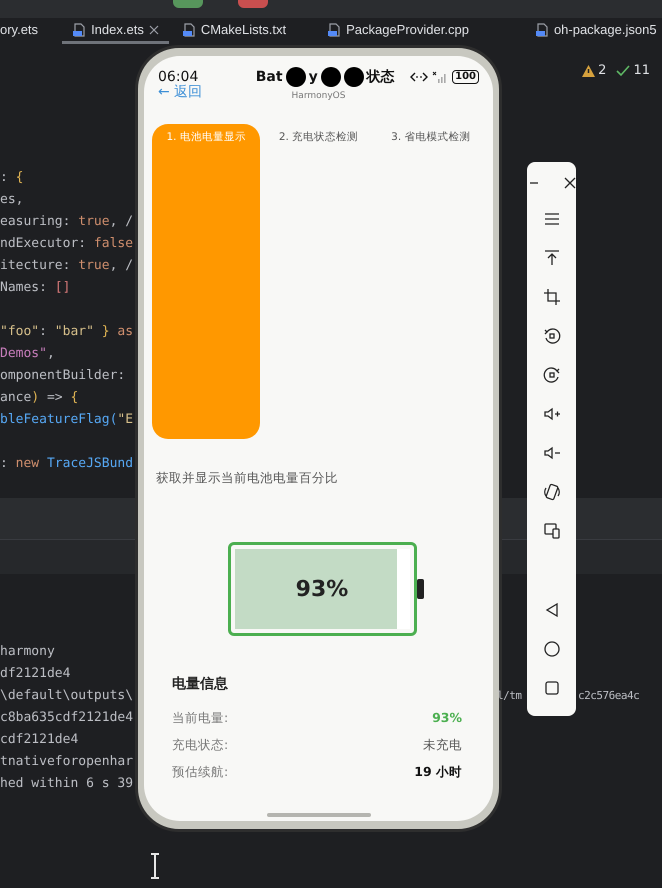 This screenshot has width=662, height=888. I want to click on step-tab: 3. 省电模式检测, so click(430, 138).